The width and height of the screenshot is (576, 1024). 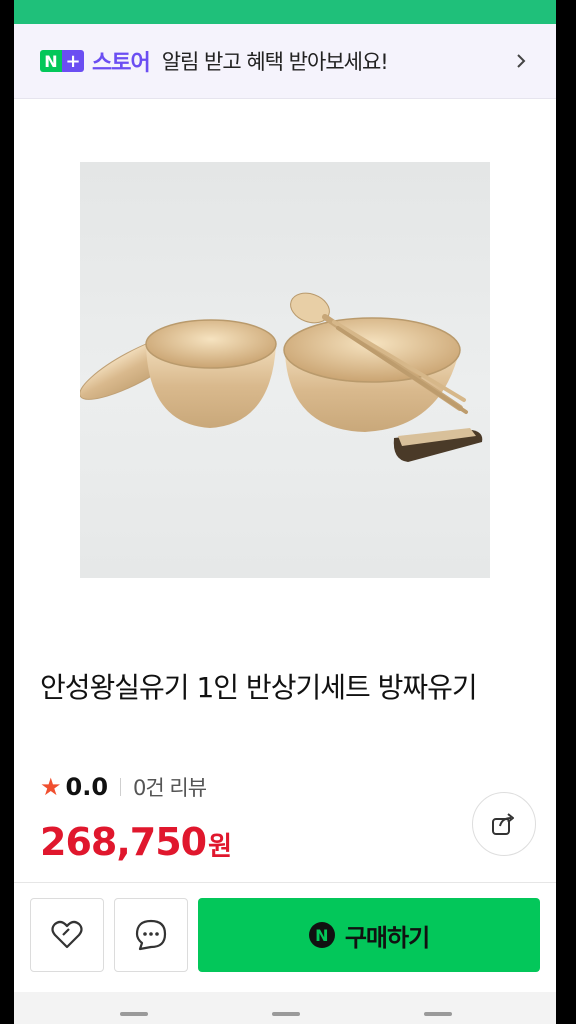 What do you see at coordinates (259, 687) in the screenshot?
I see `product-title: 안성왕실유기 1인 반상기세트 방짜유기` at bounding box center [259, 687].